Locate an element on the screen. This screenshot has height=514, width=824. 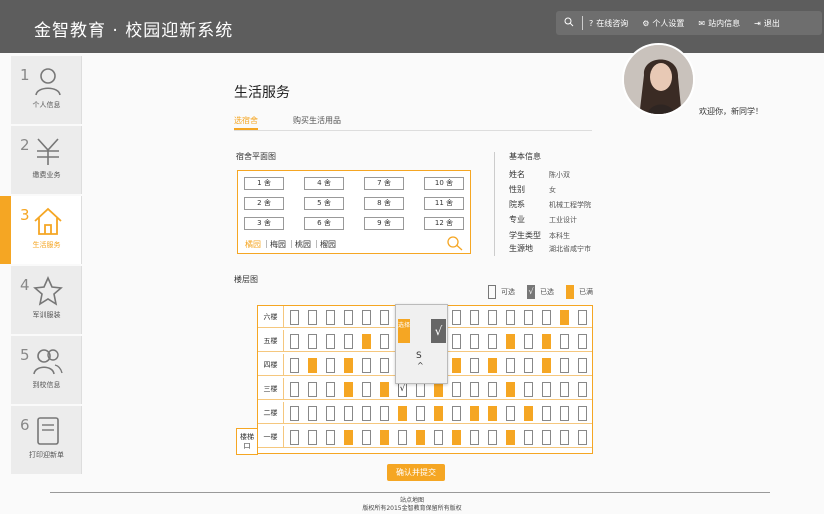
tab-select-dorm: 选宿舍 is located at coordinates (246, 122).